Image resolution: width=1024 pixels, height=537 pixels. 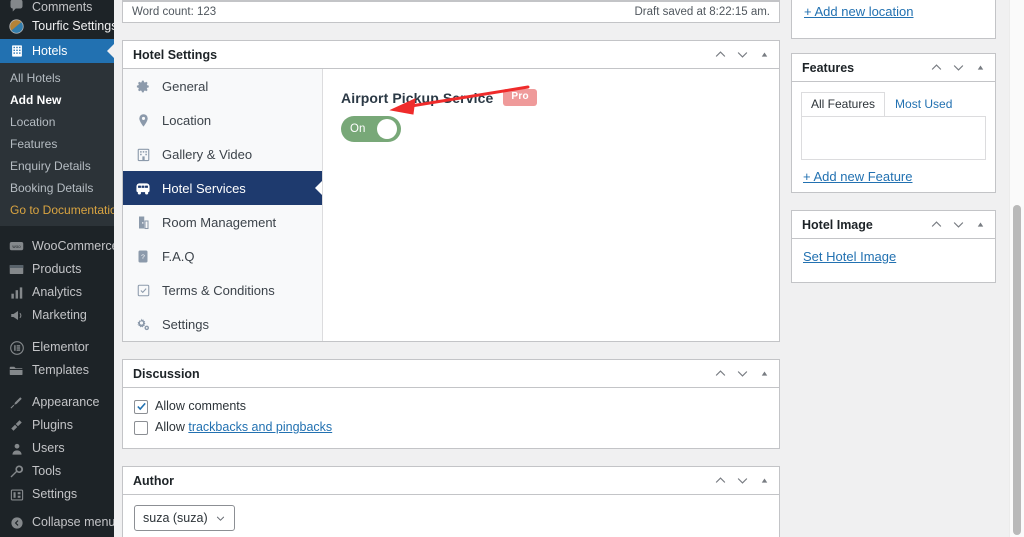 I want to click on add-new-feature-link: + Add new Feature, so click(x=893, y=172).